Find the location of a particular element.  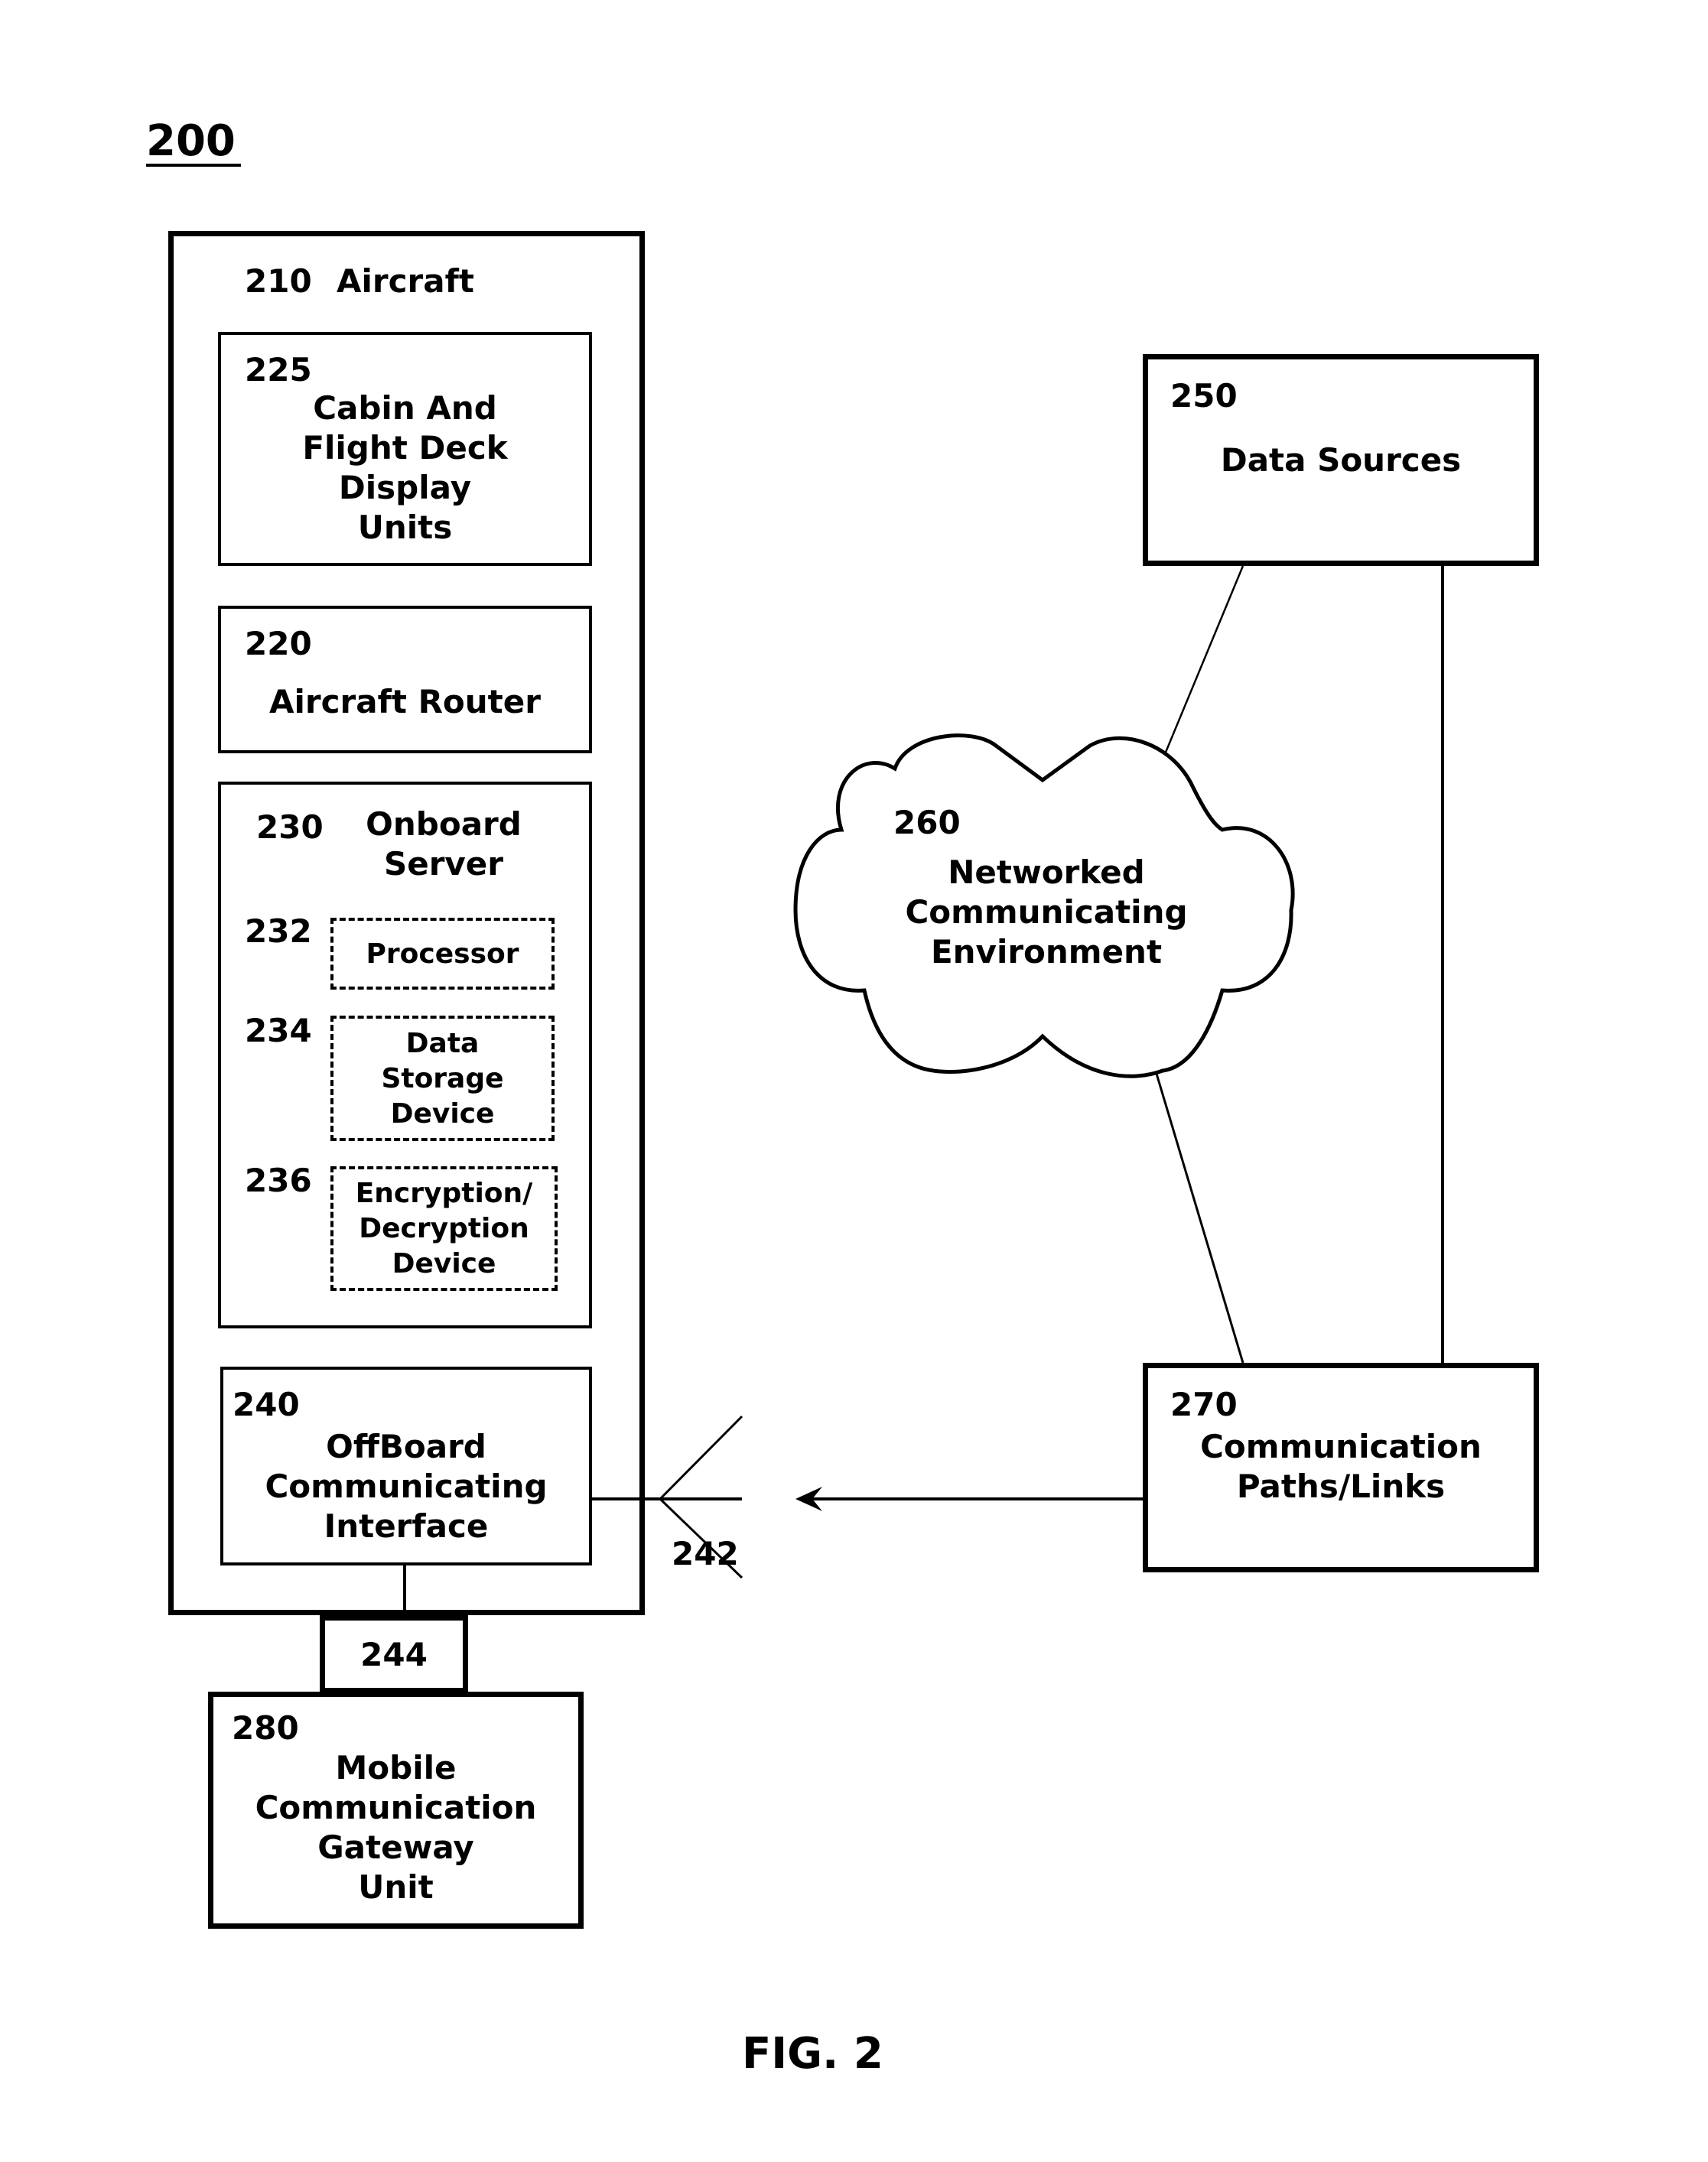

encryption-line: Device is located at coordinates (444, 1263).